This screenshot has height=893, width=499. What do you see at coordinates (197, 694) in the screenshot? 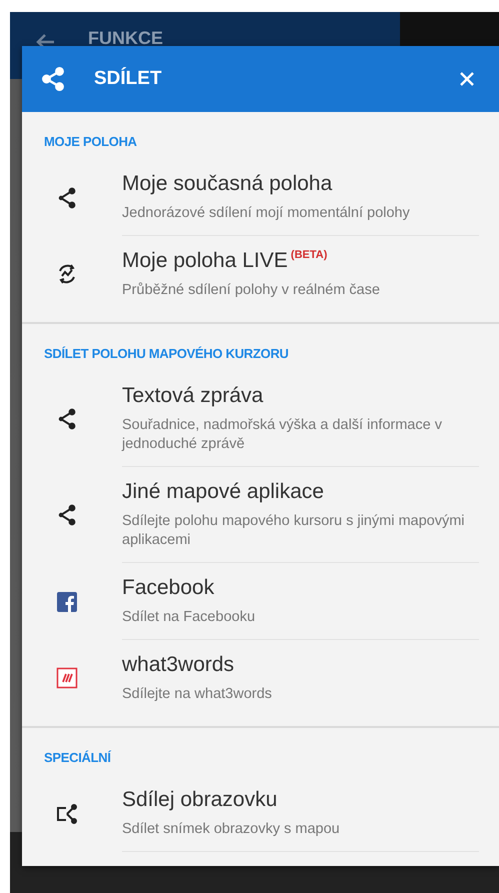
I see `option-description: Sdílejte na what3words` at bounding box center [197, 694].